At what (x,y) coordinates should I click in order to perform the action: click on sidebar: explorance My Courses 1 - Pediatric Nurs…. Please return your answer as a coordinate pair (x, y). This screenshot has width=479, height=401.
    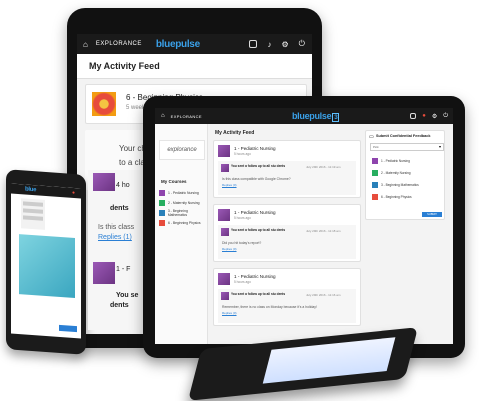
    Looking at the image, I should click on (181, 234).